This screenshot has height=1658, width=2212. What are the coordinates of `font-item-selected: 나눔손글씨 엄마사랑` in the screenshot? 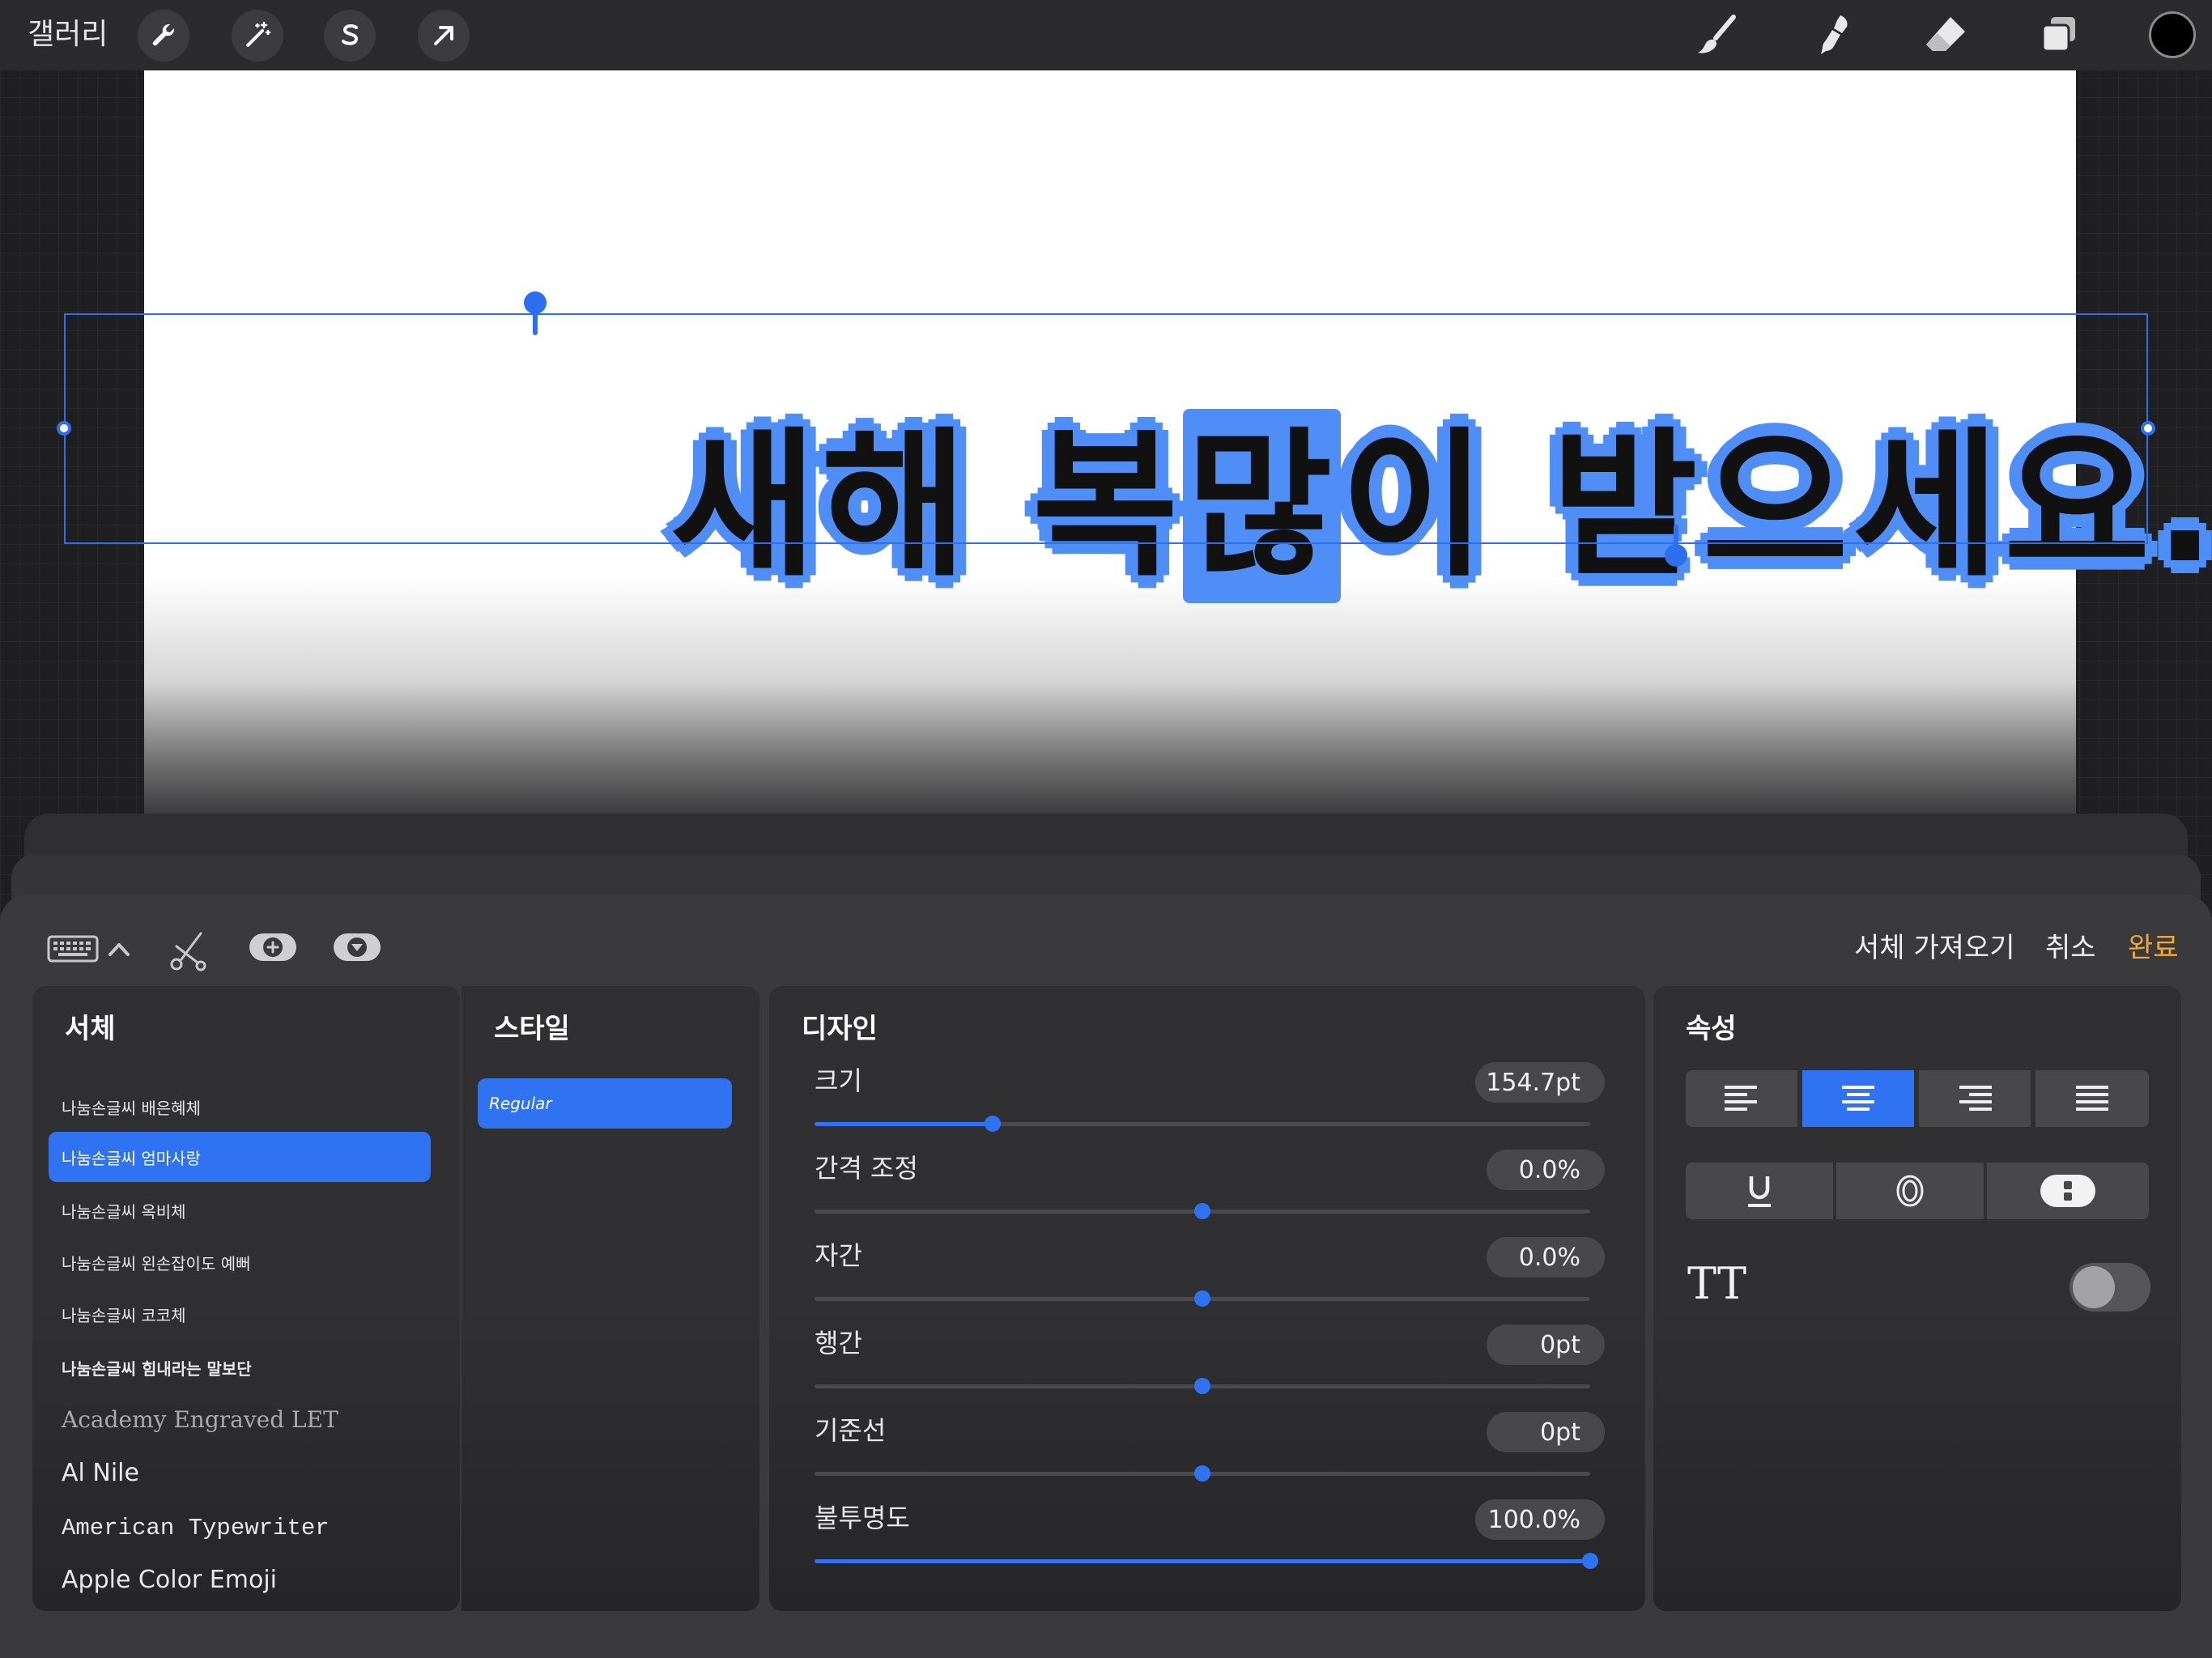 It's located at (240, 1157).